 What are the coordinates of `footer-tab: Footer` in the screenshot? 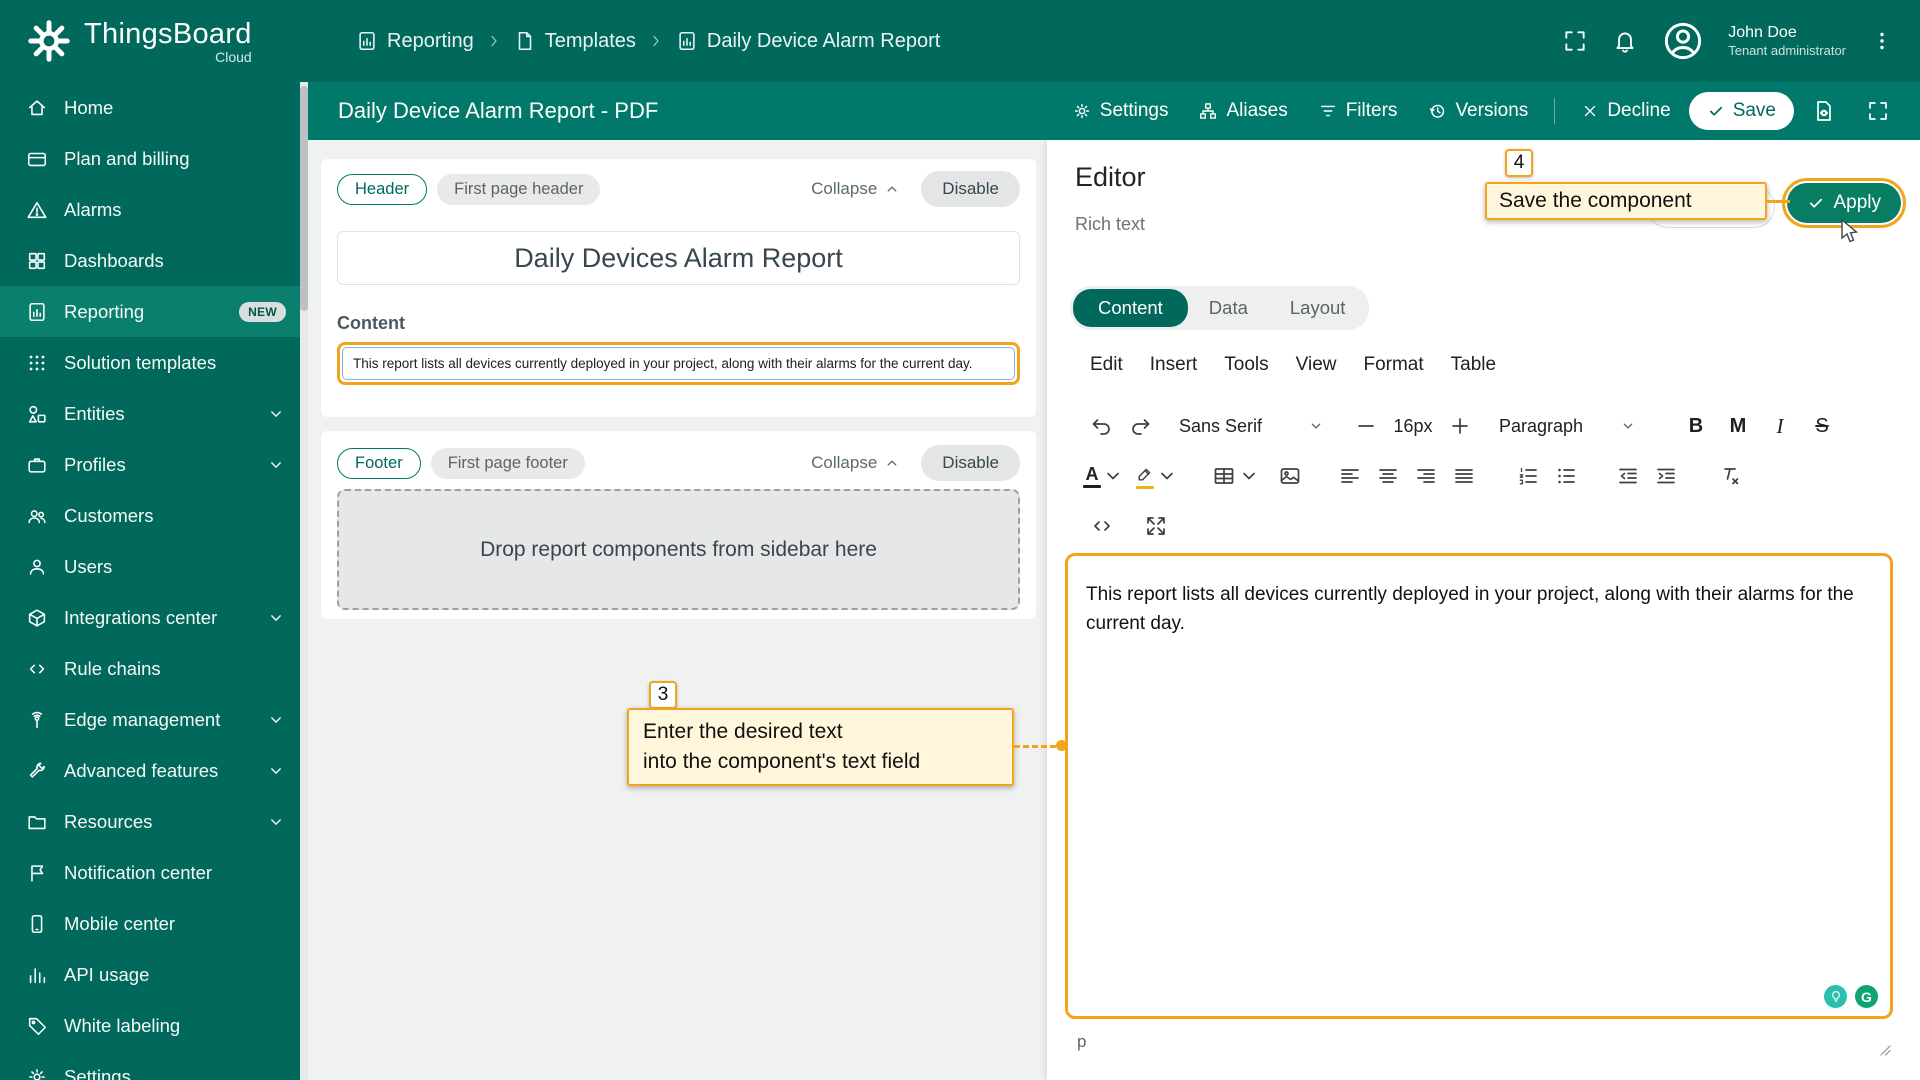 It's located at (379, 463).